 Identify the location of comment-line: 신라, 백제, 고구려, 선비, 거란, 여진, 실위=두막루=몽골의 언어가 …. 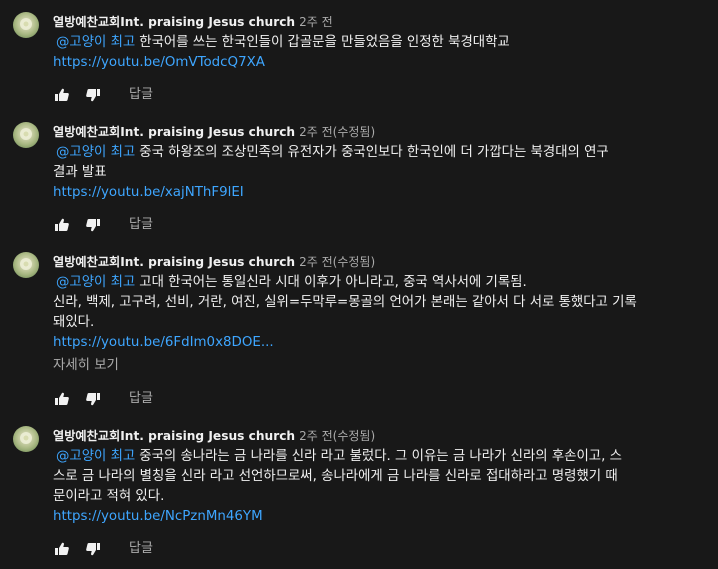
(345, 302).